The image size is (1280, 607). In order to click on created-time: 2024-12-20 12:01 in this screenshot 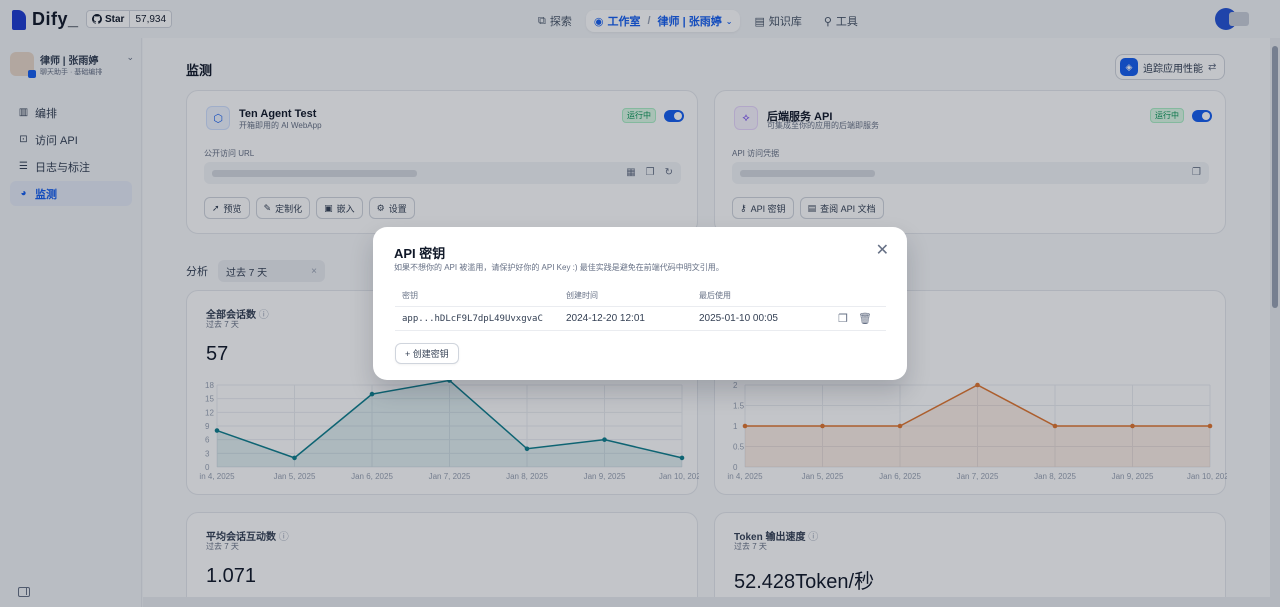, I will do `click(605, 318)`.